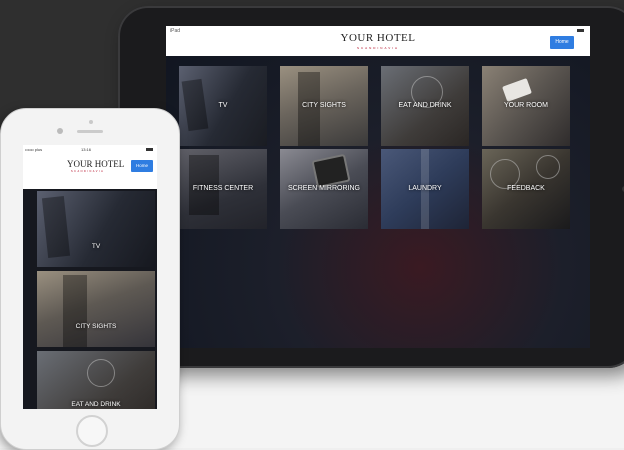 The width and height of the screenshot is (624, 450). Describe the element at coordinates (92, 431) in the screenshot. I see `phone-home-button` at that location.